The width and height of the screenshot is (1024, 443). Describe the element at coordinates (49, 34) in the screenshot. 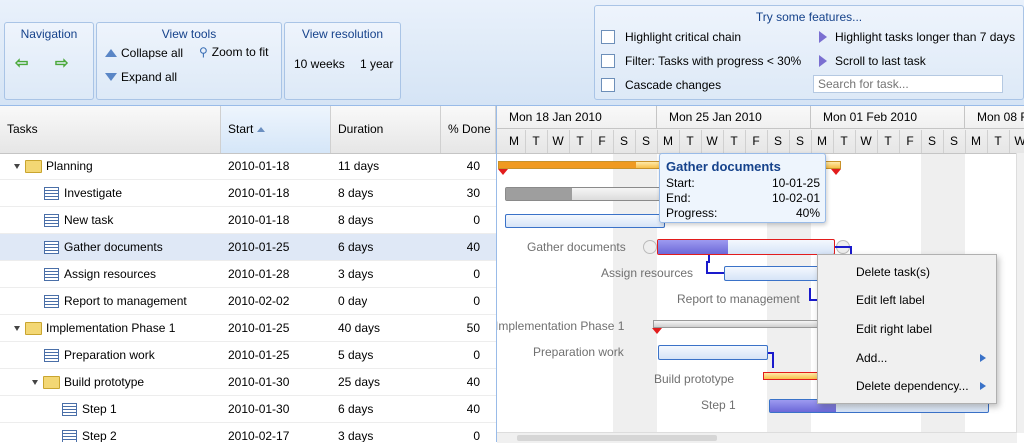

I see `navigation-title: Navigation` at that location.